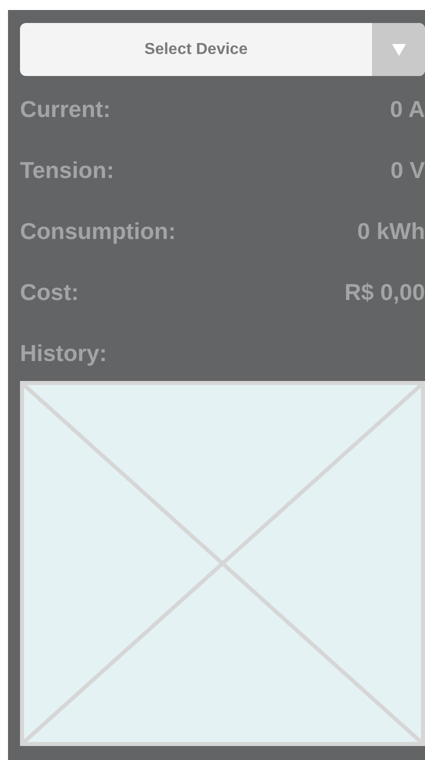  I want to click on dropdown-arrow-icon, so click(399, 50).